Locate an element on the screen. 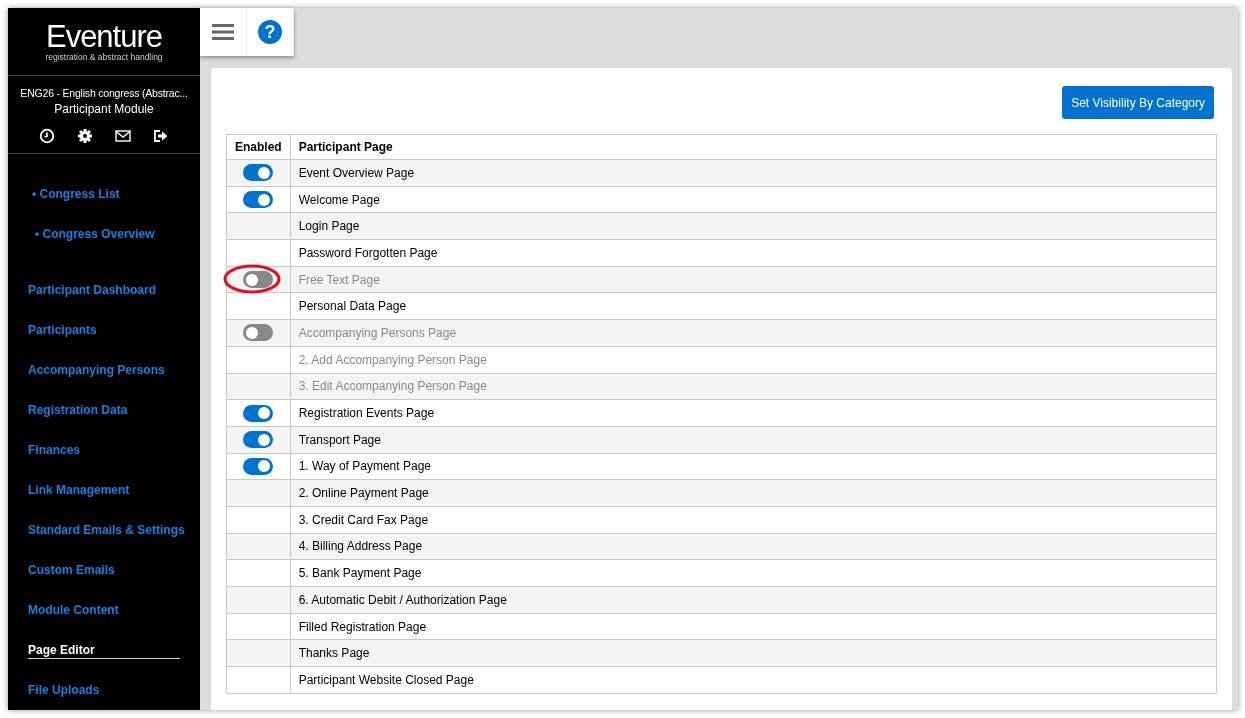  sidebar-link: Module Content is located at coordinates (104, 610).